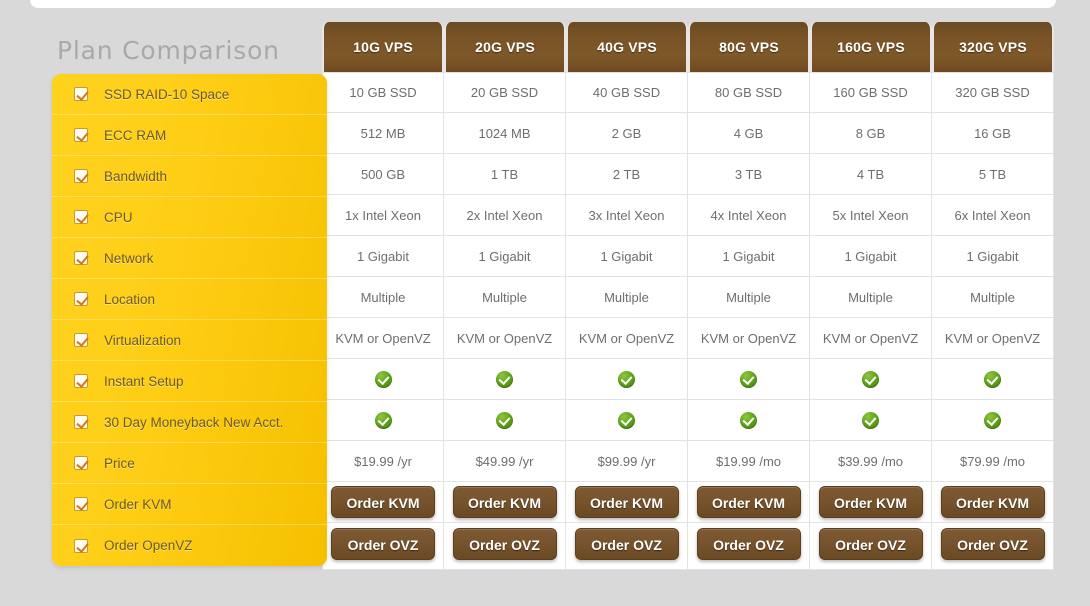 This screenshot has width=1090, height=606. What do you see at coordinates (383, 133) in the screenshot?
I see `plan-spec-cell: 512 MB` at bounding box center [383, 133].